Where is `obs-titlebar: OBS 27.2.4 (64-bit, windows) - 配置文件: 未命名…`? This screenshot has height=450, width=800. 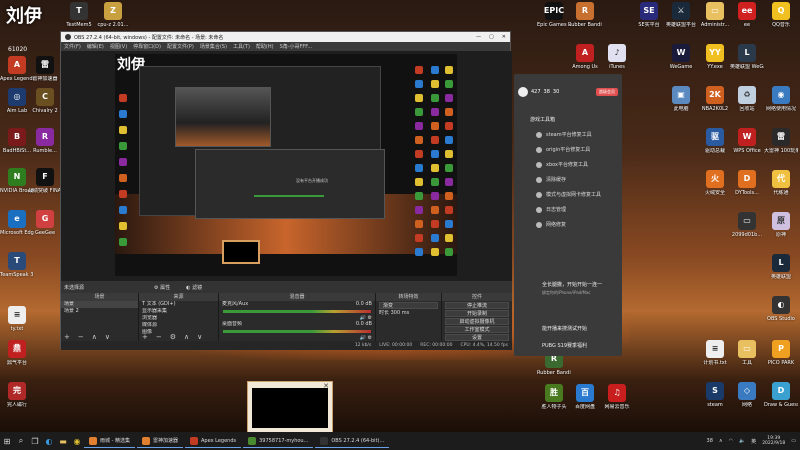 obs-titlebar: OBS 27.2.4 (64-bit, windows) - 配置文件: 未命名… is located at coordinates (285, 37).